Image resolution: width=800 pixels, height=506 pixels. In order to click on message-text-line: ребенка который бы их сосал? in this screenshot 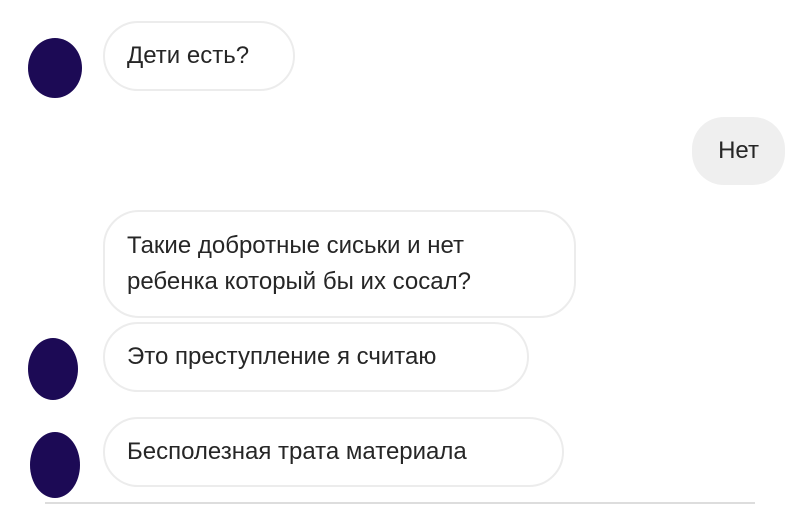, I will do `click(299, 281)`.